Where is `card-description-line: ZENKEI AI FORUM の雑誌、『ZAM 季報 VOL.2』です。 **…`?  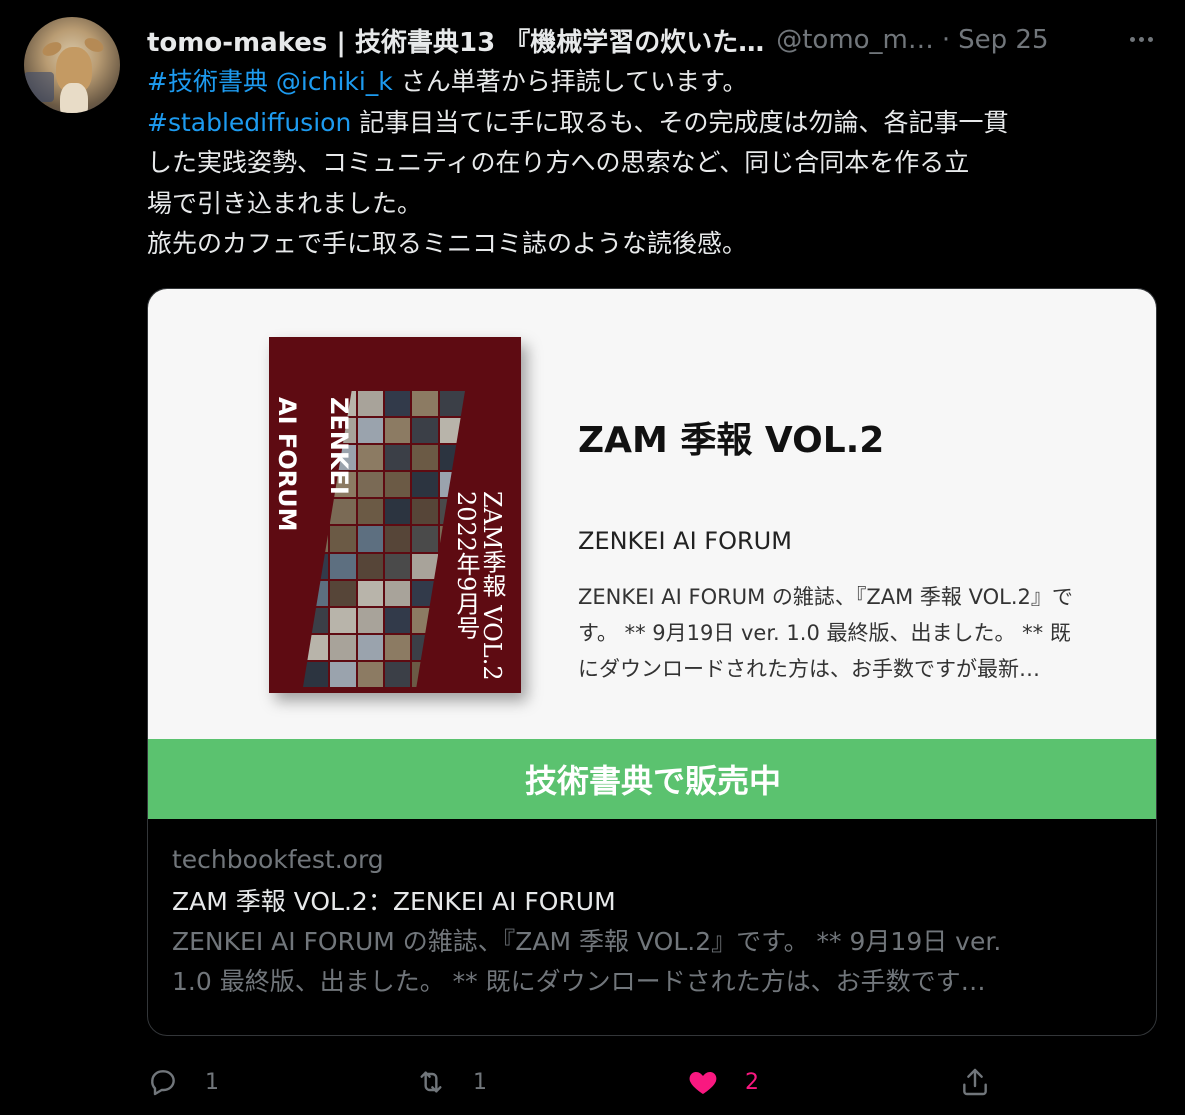
card-description-line: ZENKEI AI FORUM の雑誌、『ZAM 季報 VOL.2』です。 **… is located at coordinates (587, 941).